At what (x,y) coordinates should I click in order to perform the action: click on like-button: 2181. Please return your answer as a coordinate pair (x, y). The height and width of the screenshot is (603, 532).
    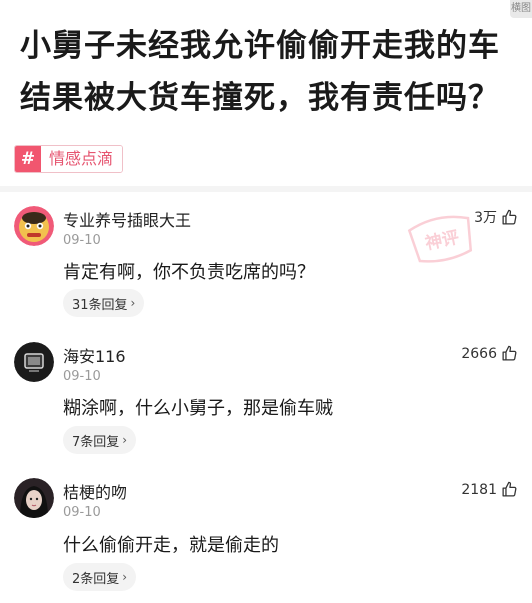
    Looking at the image, I should click on (489, 489).